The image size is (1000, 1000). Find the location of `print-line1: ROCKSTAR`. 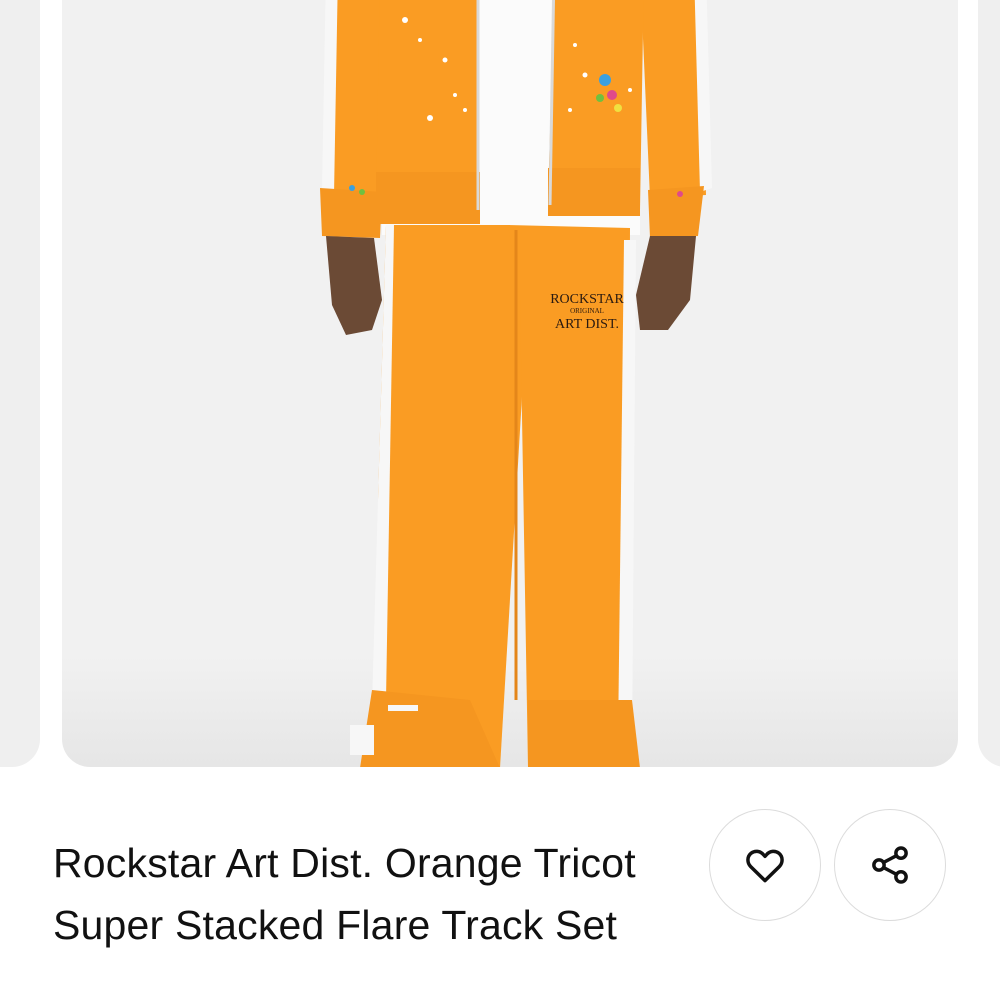

print-line1: ROCKSTAR is located at coordinates (587, 299).